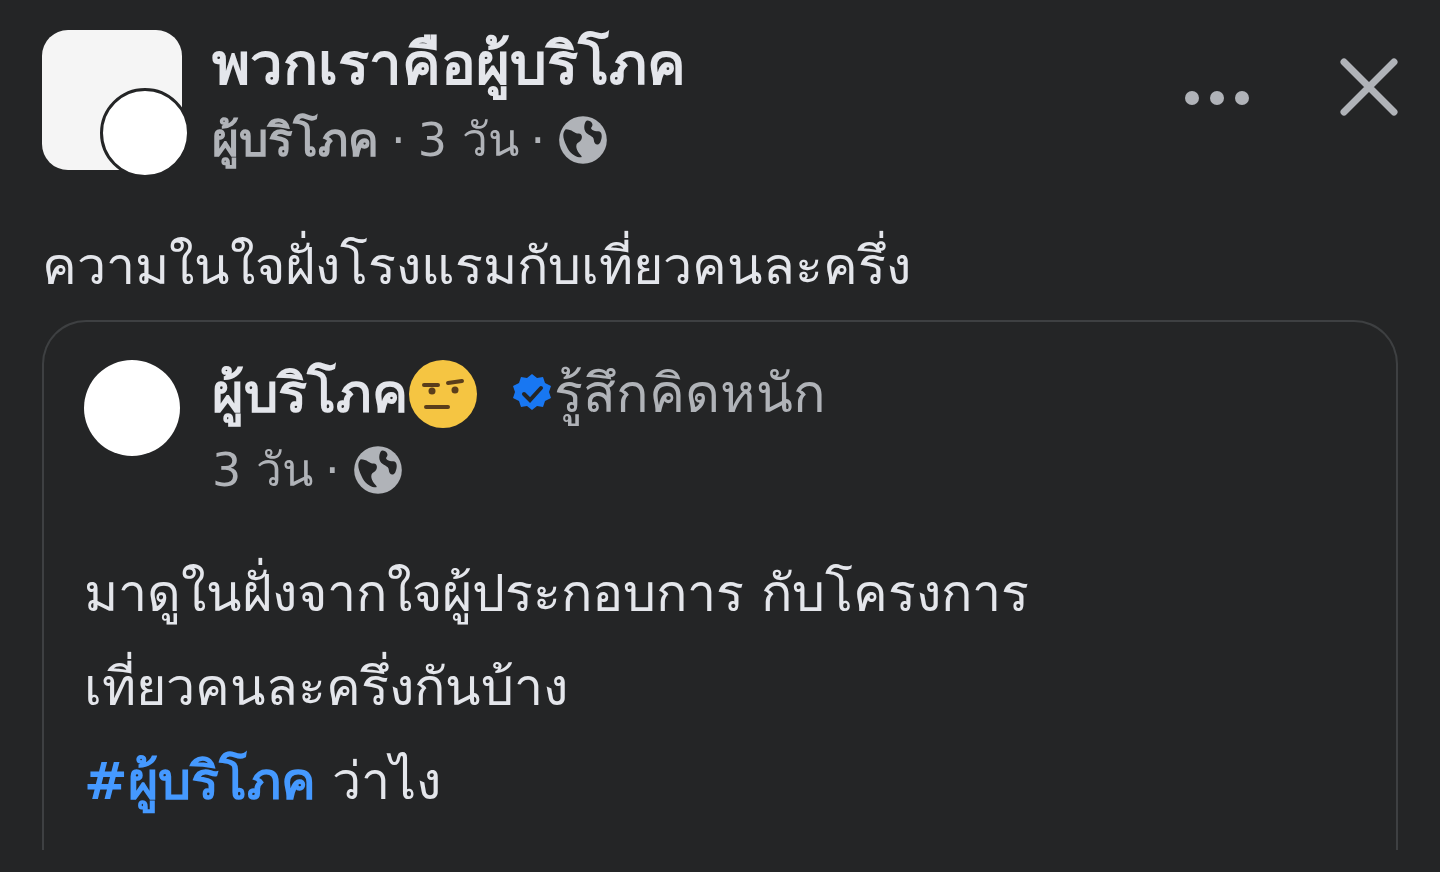 The height and width of the screenshot is (872, 1440). What do you see at coordinates (720, 266) in the screenshot?
I see `post-text: ความในใจฝั่งโรงแรมกับเที่ยวคนละครึ่ง` at bounding box center [720, 266].